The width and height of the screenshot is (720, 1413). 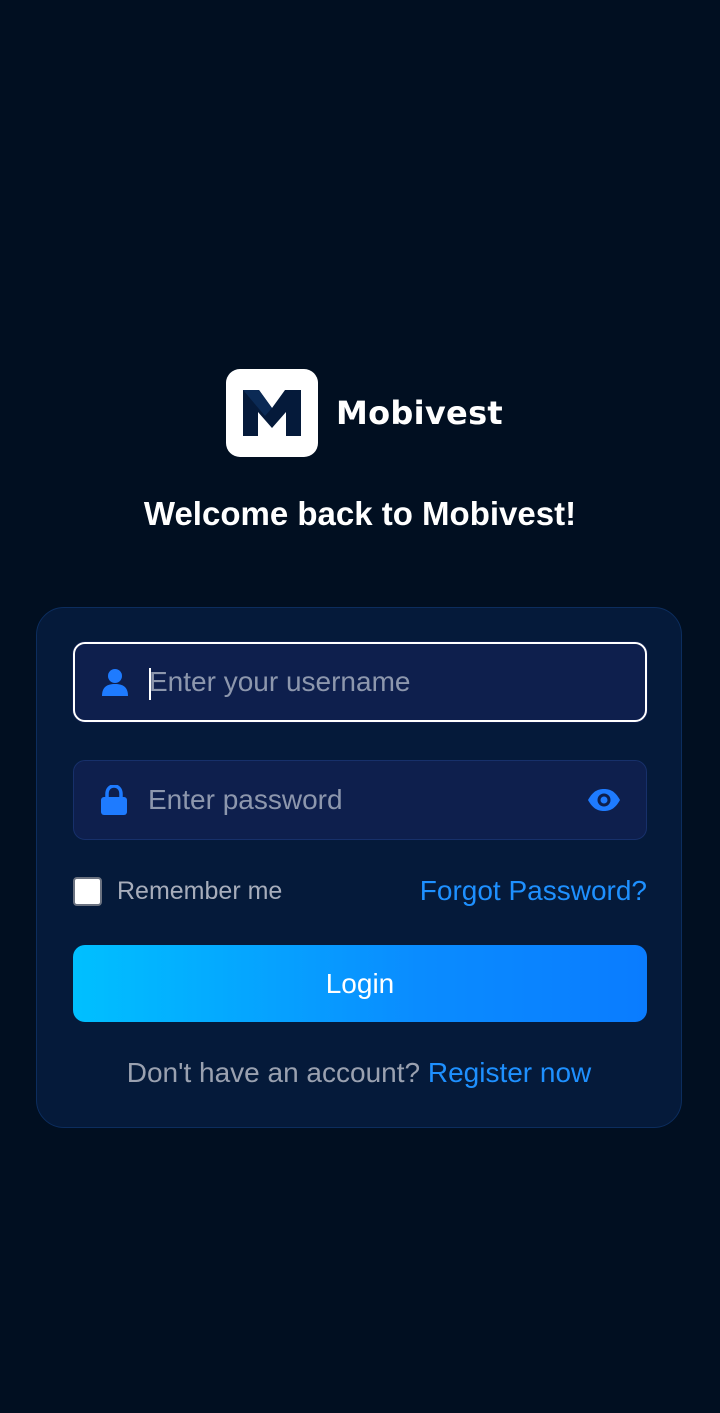 What do you see at coordinates (115, 682) in the screenshot?
I see `user-icon` at bounding box center [115, 682].